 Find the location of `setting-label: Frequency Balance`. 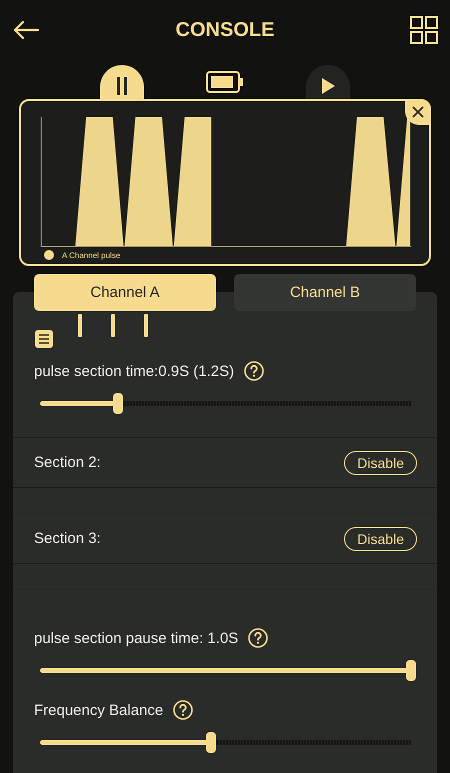

setting-label: Frequency Balance is located at coordinates (99, 710).